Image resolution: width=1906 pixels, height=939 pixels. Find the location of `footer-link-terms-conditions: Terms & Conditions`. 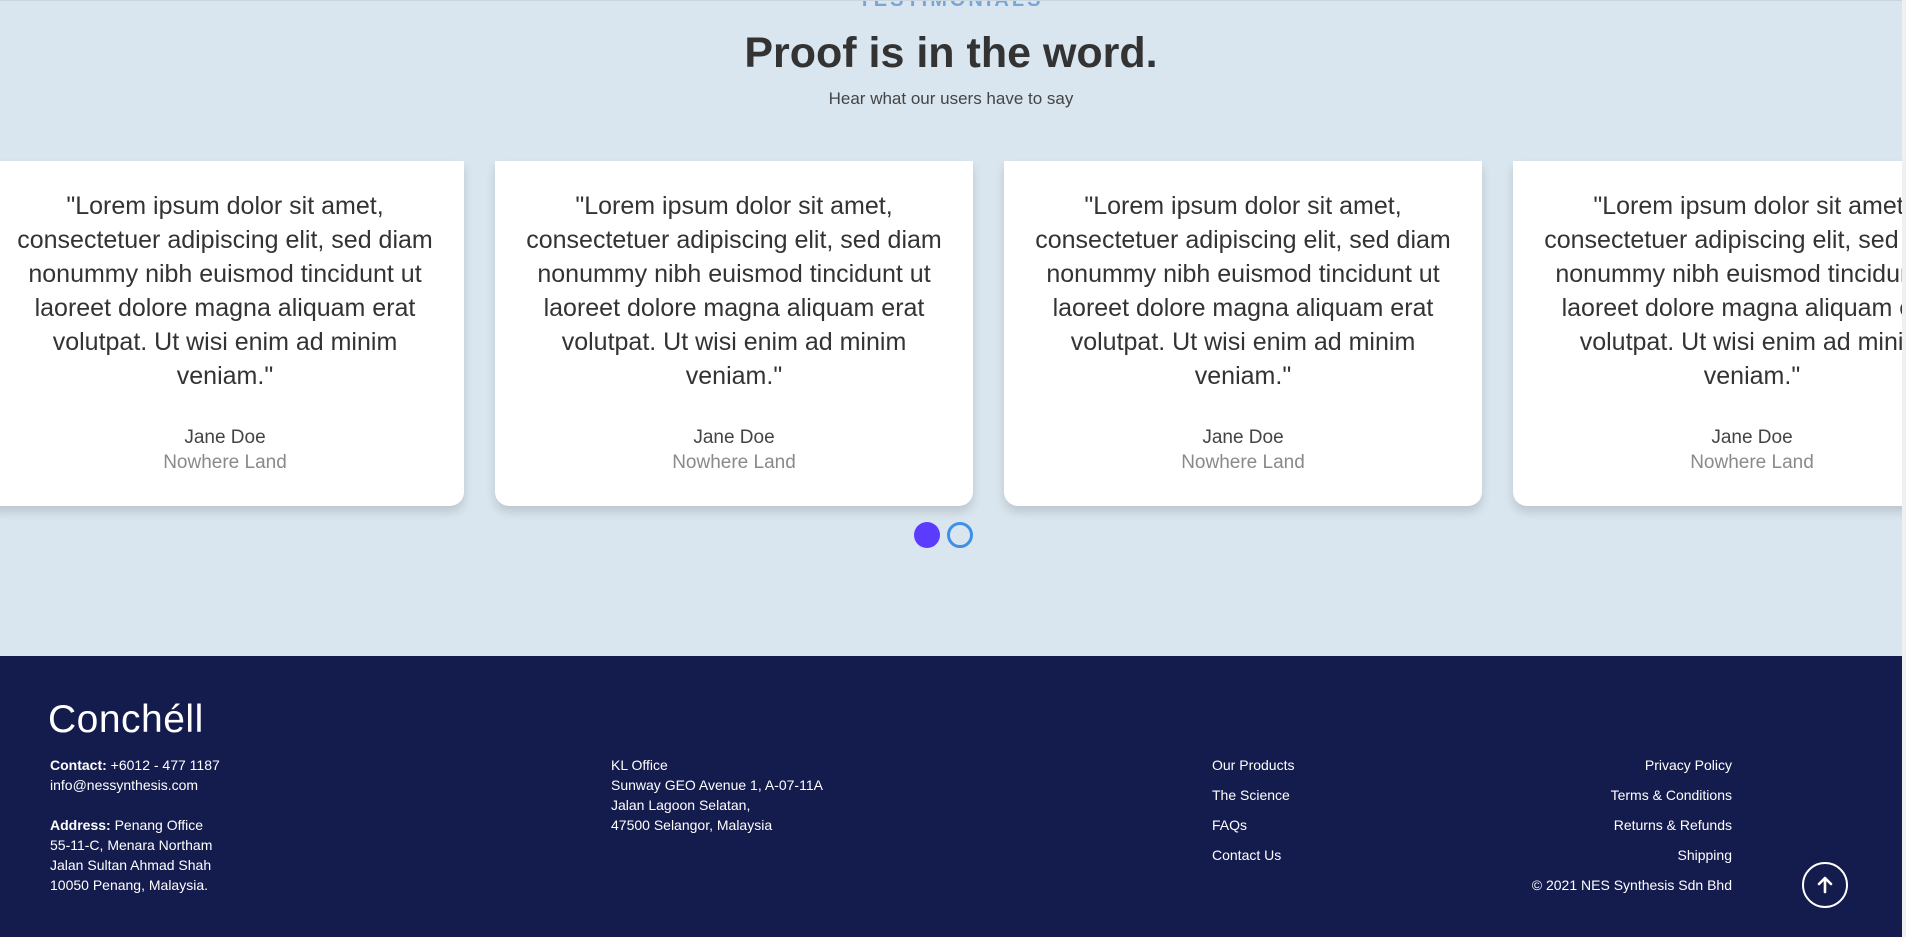

footer-link-terms-conditions: Terms & Conditions is located at coordinates (1671, 795).